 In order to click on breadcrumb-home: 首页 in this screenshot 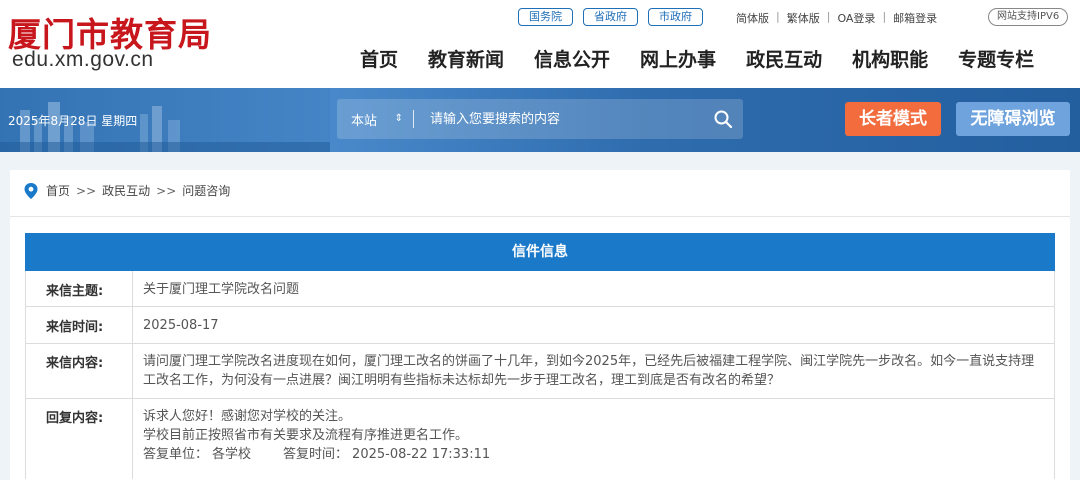, I will do `click(58, 190)`.